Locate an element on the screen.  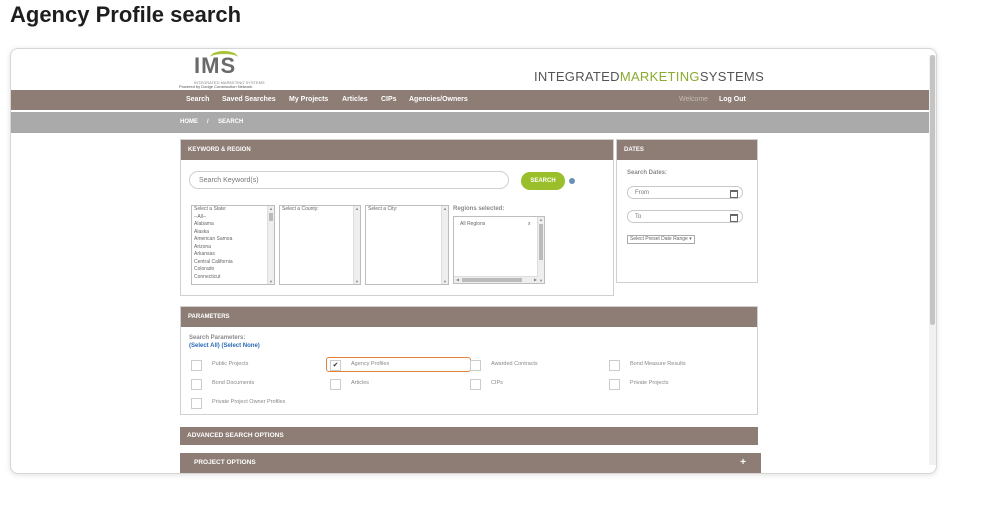
project-options-title: PROJECT OPTIONS is located at coordinates (225, 462).